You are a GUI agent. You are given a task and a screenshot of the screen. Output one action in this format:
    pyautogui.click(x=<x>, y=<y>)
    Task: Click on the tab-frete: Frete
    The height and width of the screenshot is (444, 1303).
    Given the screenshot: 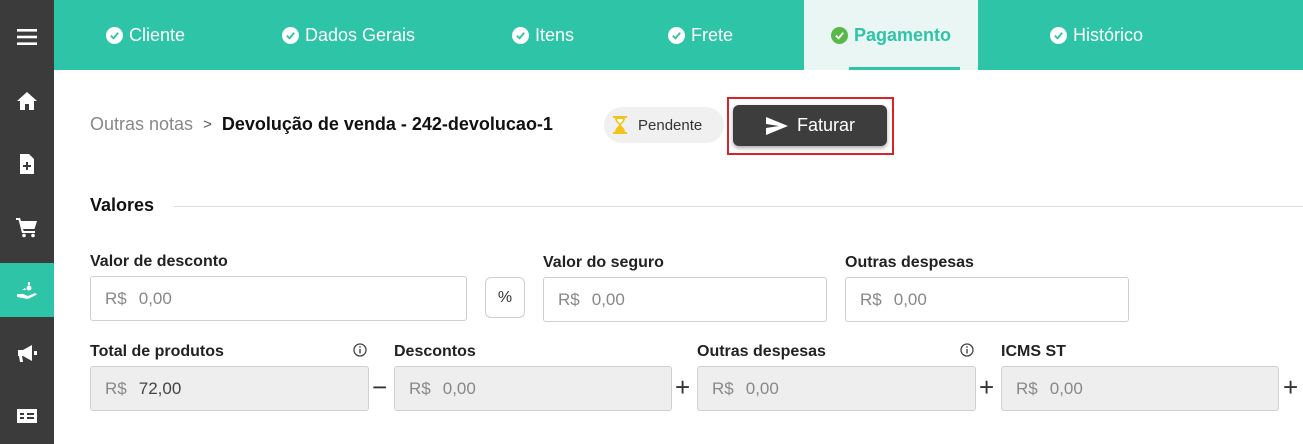 What is the action you would take?
    pyautogui.click(x=700, y=35)
    